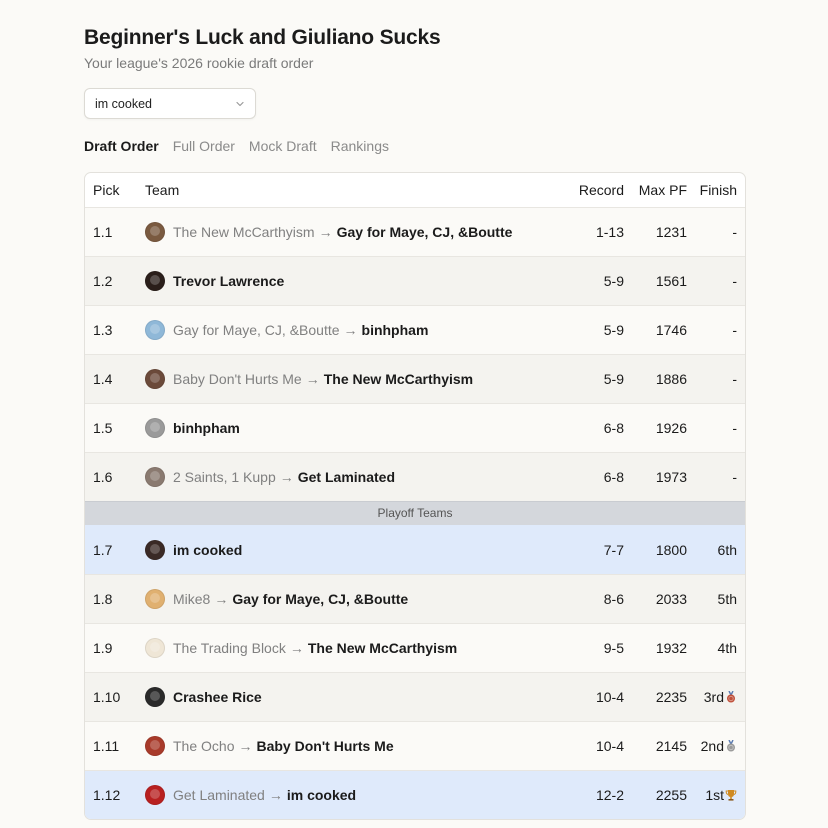 Image resolution: width=828 pixels, height=828 pixels. What do you see at coordinates (718, 190) in the screenshot?
I see `header-finish: Finish` at bounding box center [718, 190].